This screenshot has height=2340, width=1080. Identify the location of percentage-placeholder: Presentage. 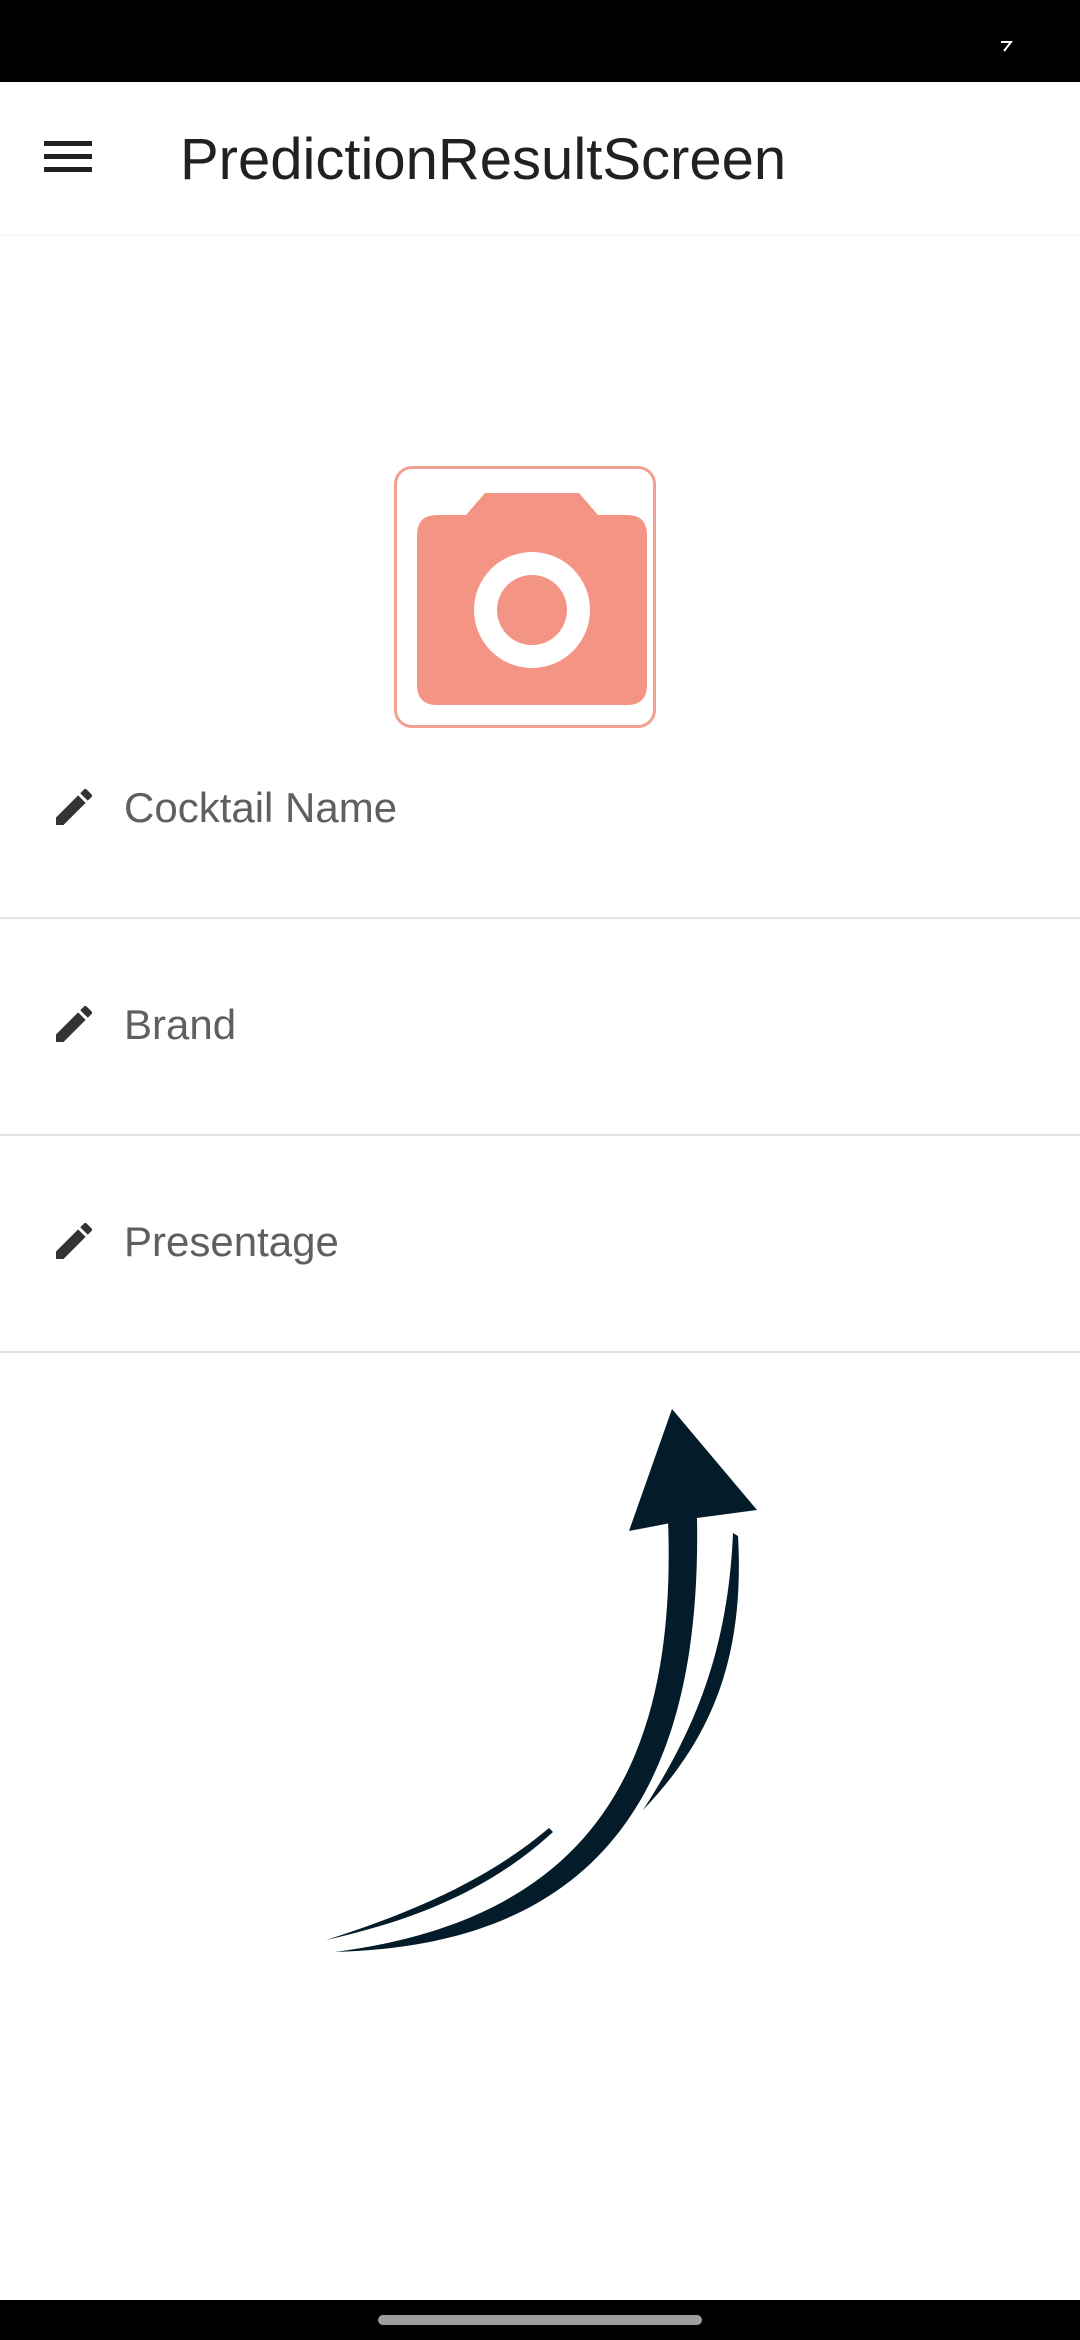
(231, 1241).